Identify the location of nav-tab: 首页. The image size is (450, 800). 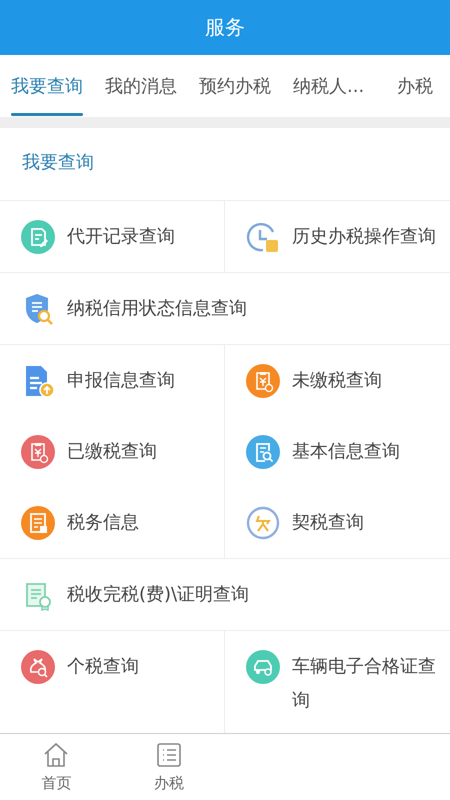
(56, 767).